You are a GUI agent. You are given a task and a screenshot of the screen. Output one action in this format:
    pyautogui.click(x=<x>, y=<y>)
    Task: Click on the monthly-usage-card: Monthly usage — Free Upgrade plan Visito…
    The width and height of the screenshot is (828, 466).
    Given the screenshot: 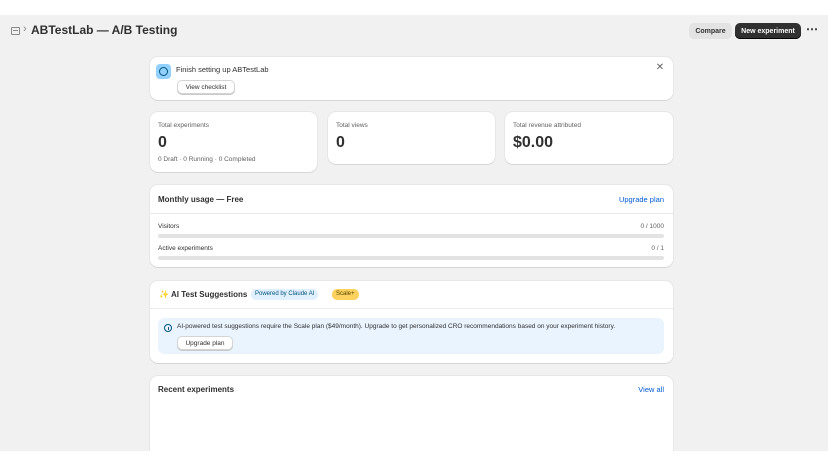 What is the action you would take?
    pyautogui.click(x=411, y=226)
    